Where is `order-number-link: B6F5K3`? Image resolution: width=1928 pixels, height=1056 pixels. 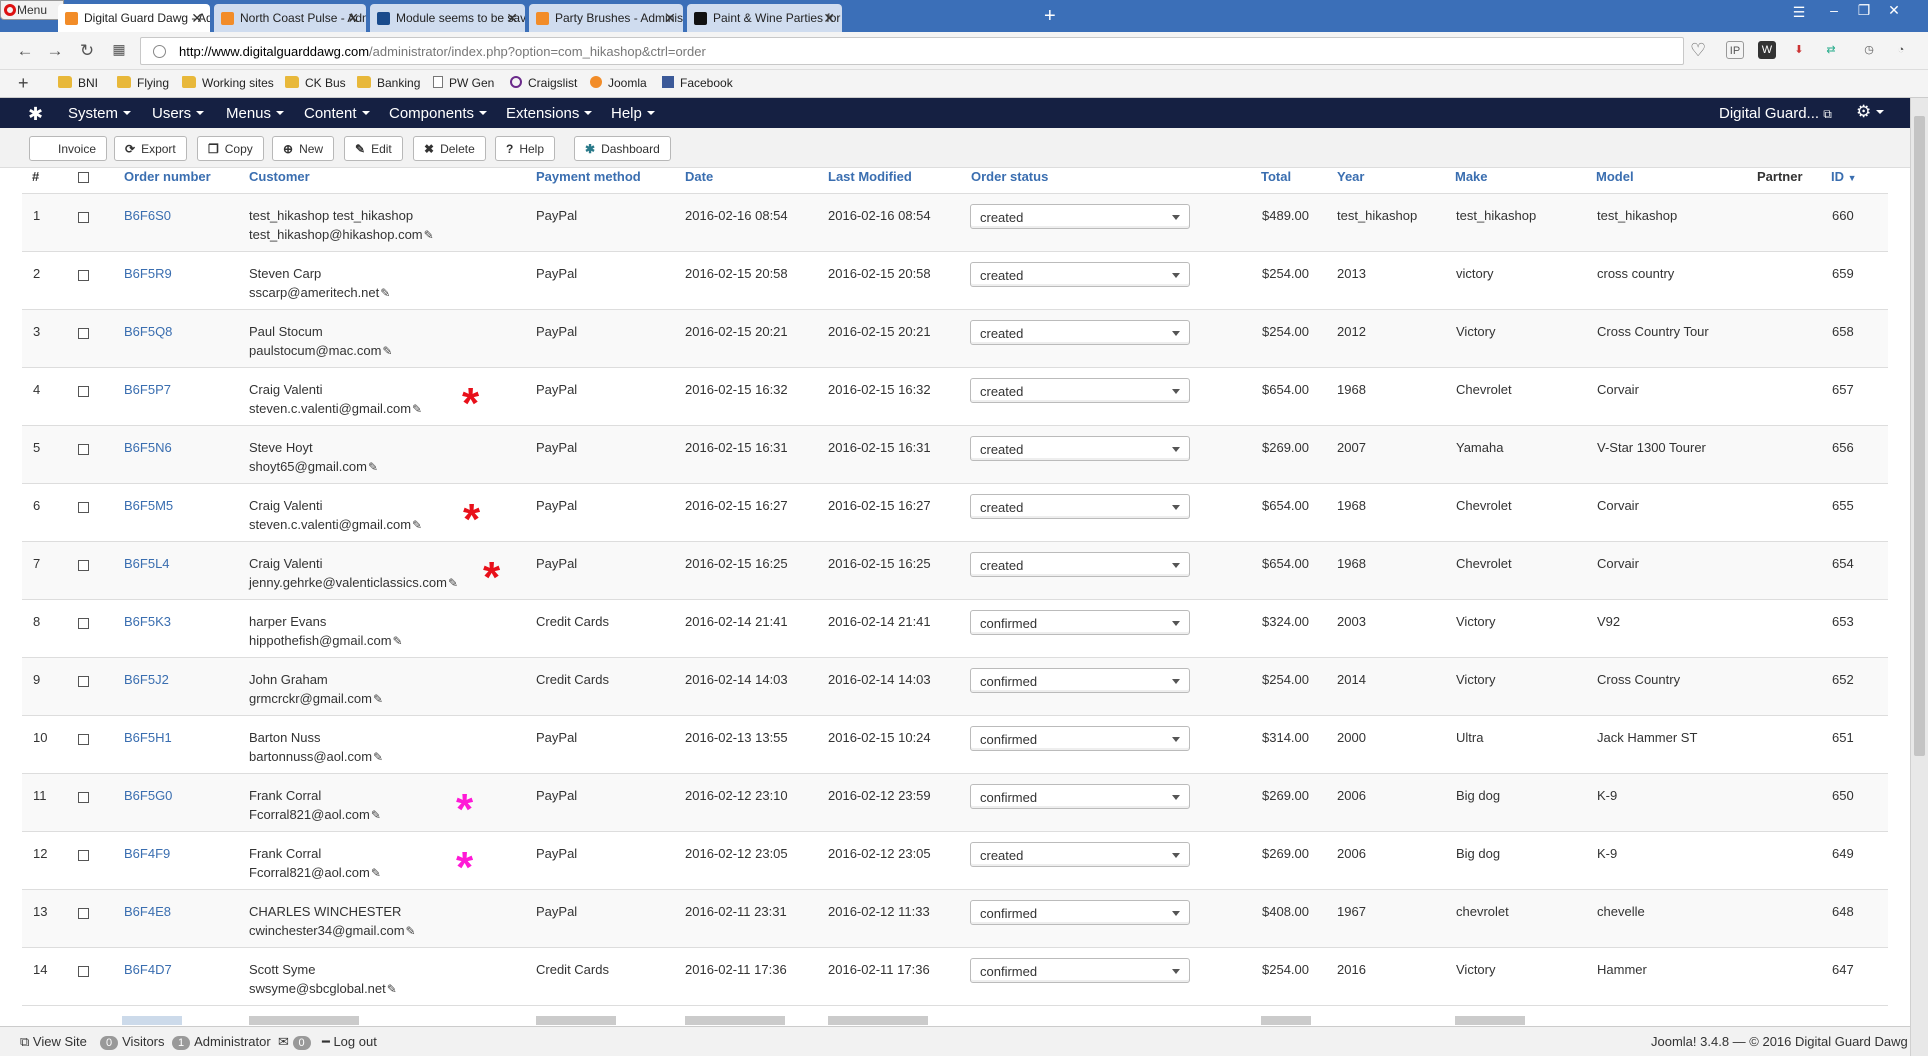
order-number-link: B6F5K3 is located at coordinates (147, 621).